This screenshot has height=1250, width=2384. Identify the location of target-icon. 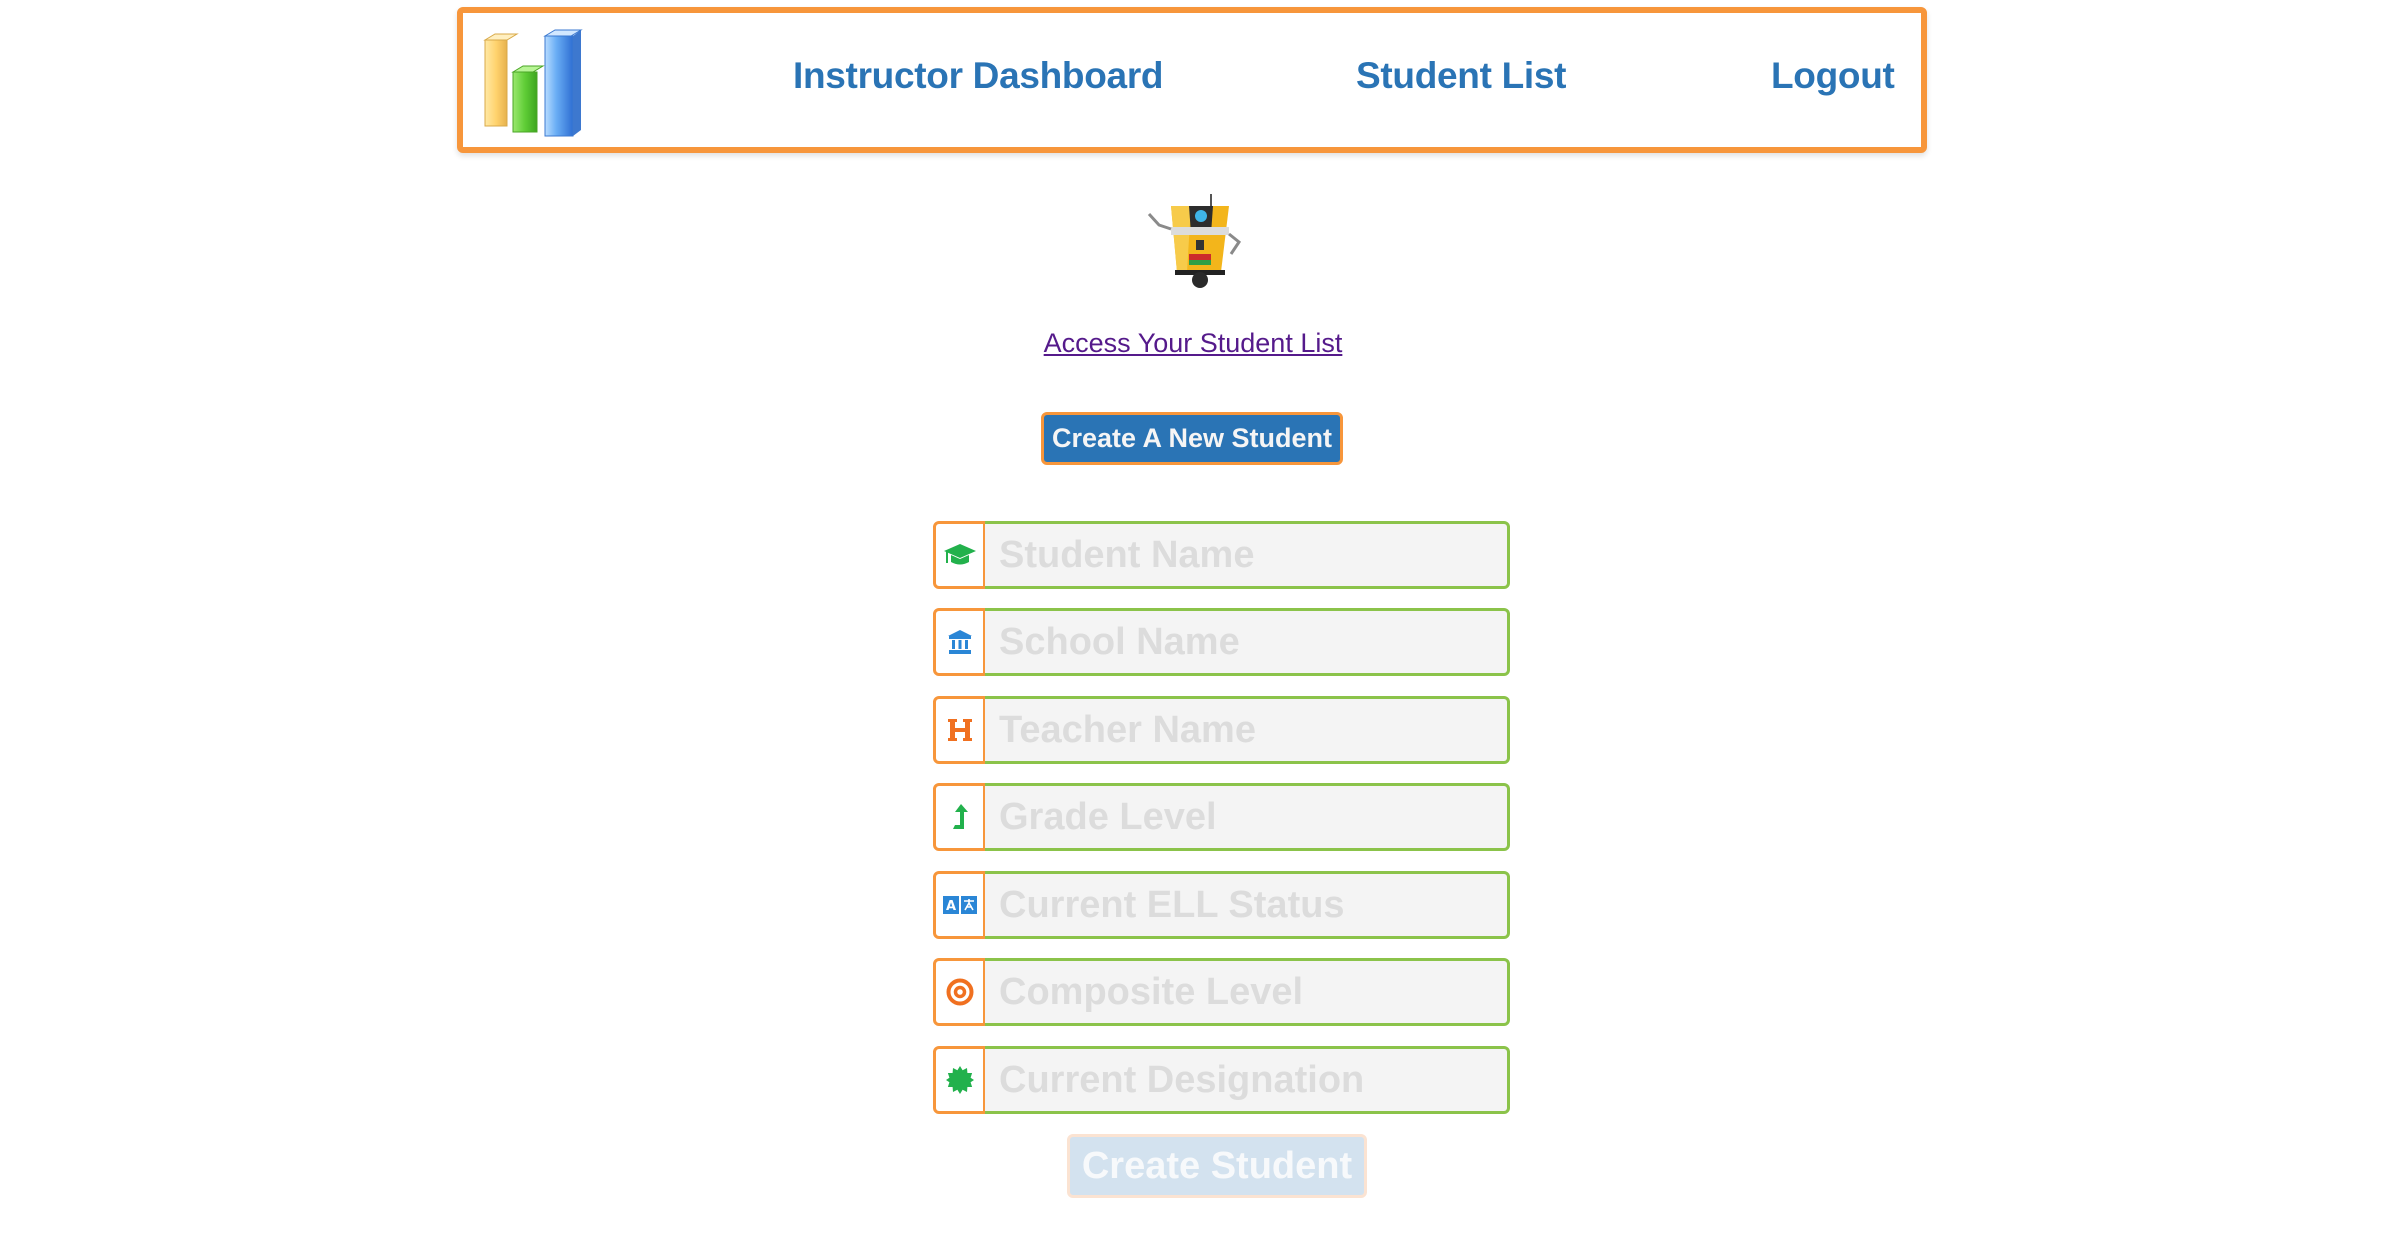
(959, 992).